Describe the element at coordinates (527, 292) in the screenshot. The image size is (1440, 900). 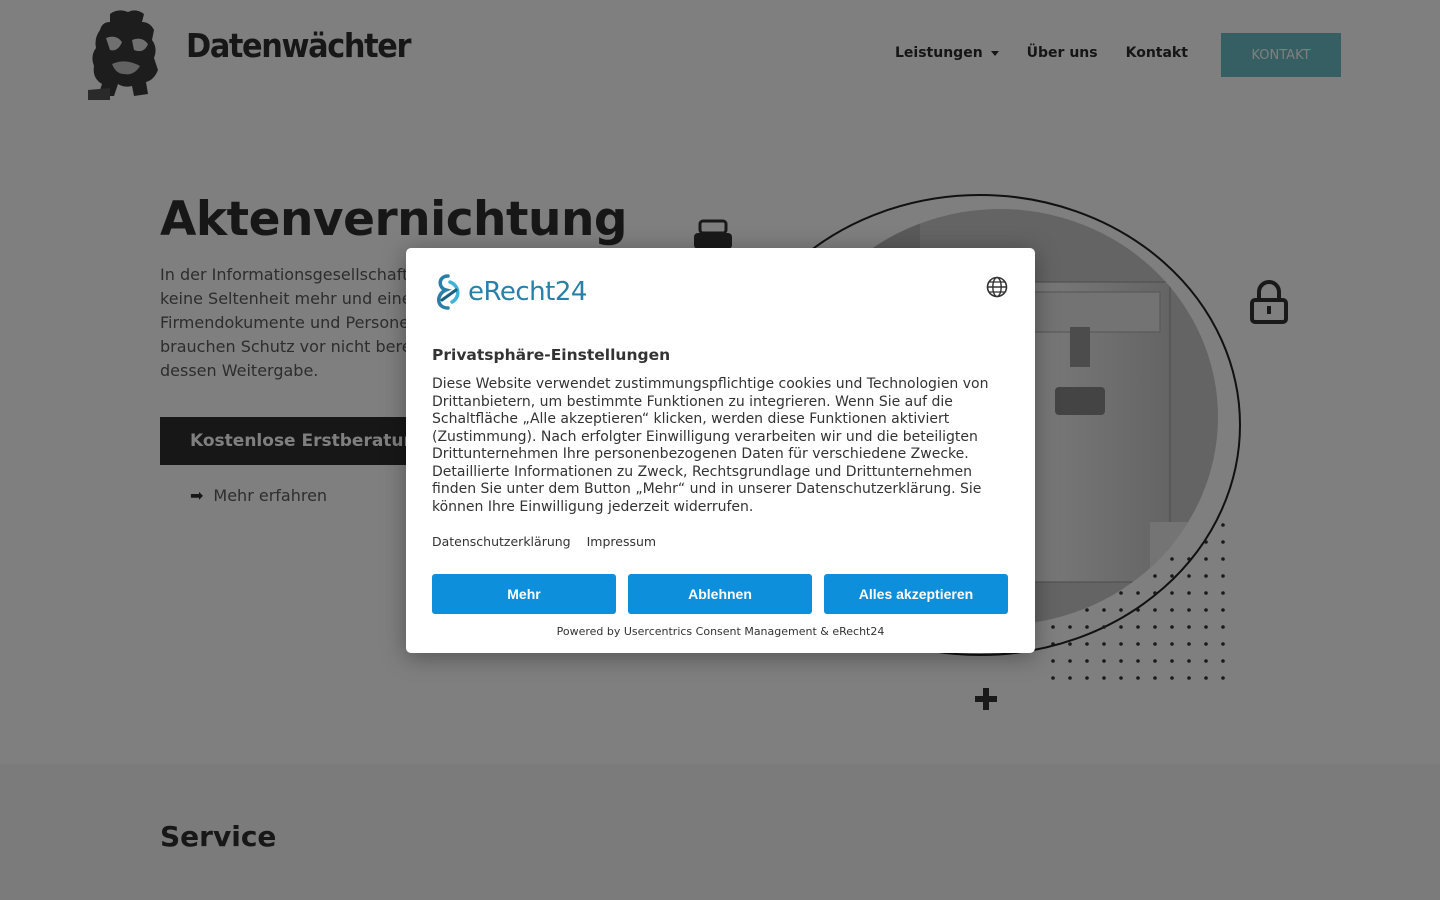
I see `erecht24-logo-text: eRecht24` at that location.